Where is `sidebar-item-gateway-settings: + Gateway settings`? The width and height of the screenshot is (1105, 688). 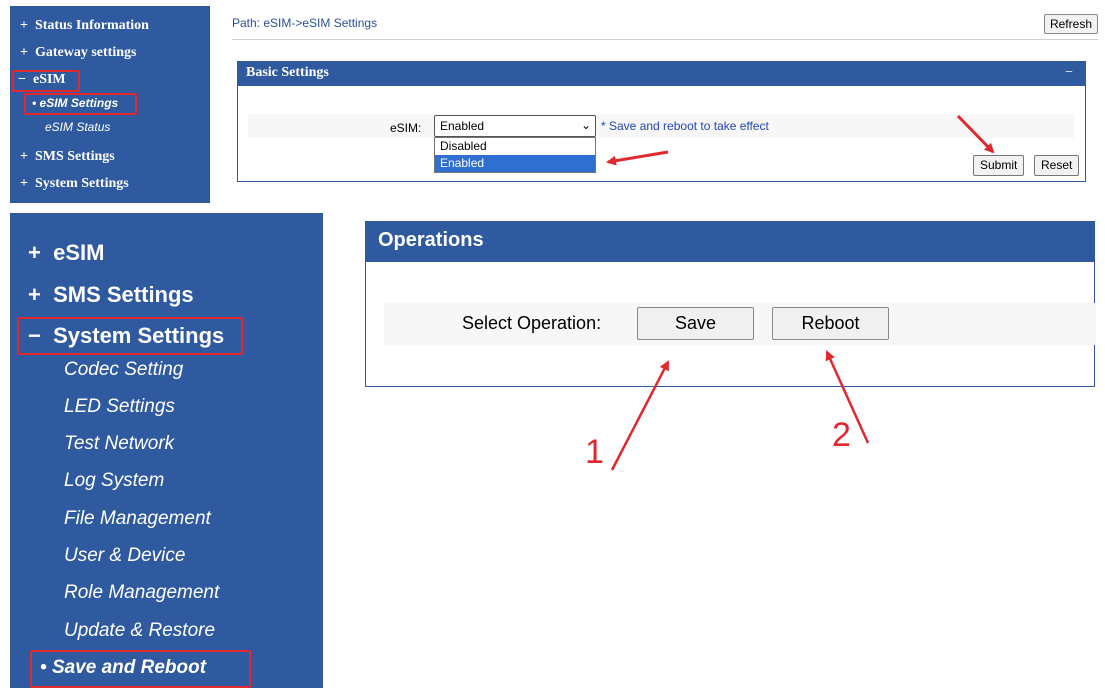 sidebar-item-gateway-settings: + Gateway settings is located at coordinates (78, 53).